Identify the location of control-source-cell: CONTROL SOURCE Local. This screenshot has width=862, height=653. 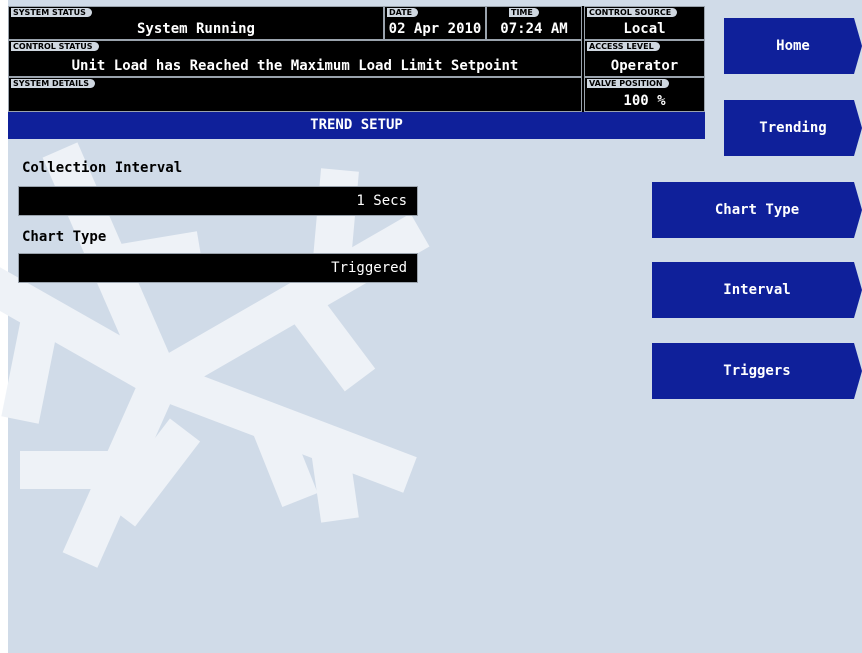
(644, 23).